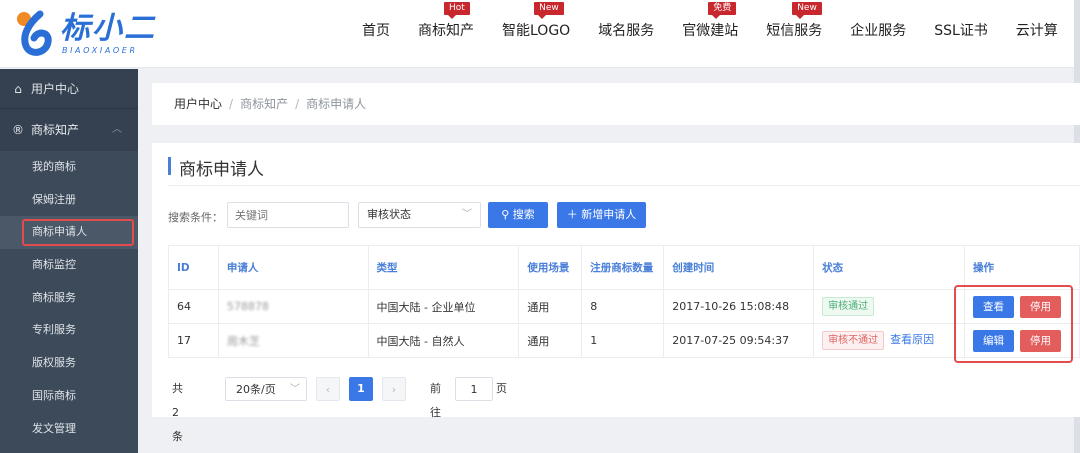  Describe the element at coordinates (912, 339) in the screenshot. I see `view-reason-link: 查看原因` at that location.